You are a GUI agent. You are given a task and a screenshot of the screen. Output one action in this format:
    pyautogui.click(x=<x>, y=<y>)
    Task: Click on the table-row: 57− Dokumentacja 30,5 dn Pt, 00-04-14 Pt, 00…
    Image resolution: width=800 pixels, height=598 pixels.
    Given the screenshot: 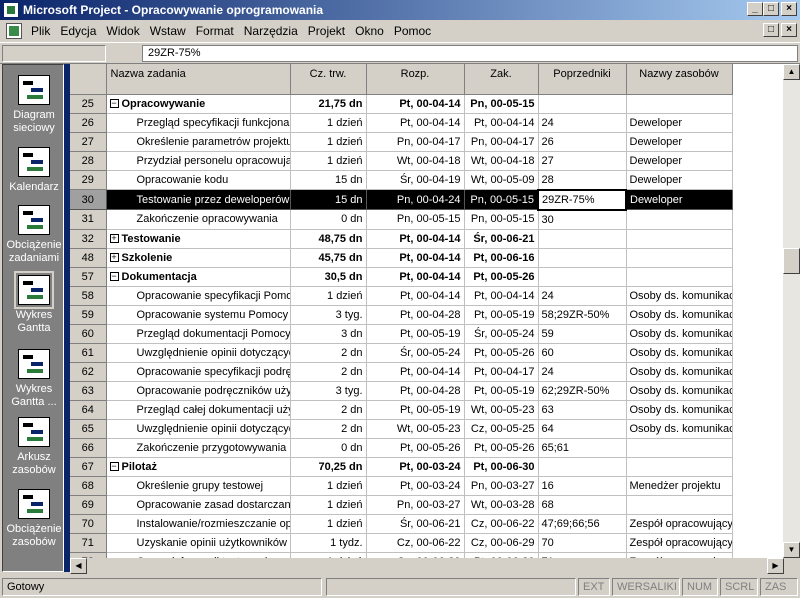 What is the action you would take?
    pyautogui.click(x=401, y=277)
    